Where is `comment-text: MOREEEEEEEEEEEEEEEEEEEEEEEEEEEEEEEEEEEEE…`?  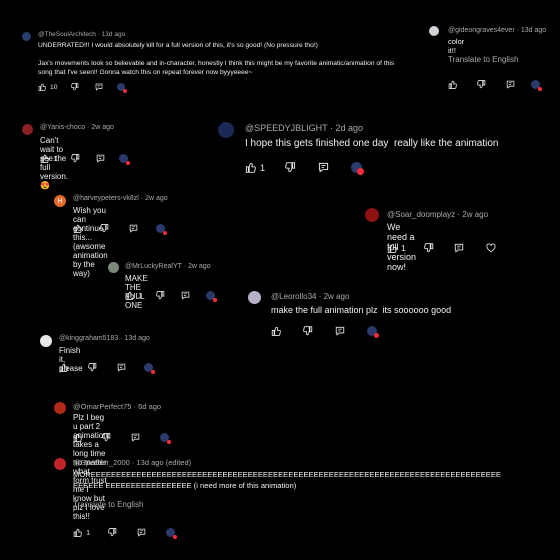 comment-text: MOREEEEEEEEEEEEEEEEEEEEEEEEEEEEEEEEEEEEE… is located at coordinates (287, 480).